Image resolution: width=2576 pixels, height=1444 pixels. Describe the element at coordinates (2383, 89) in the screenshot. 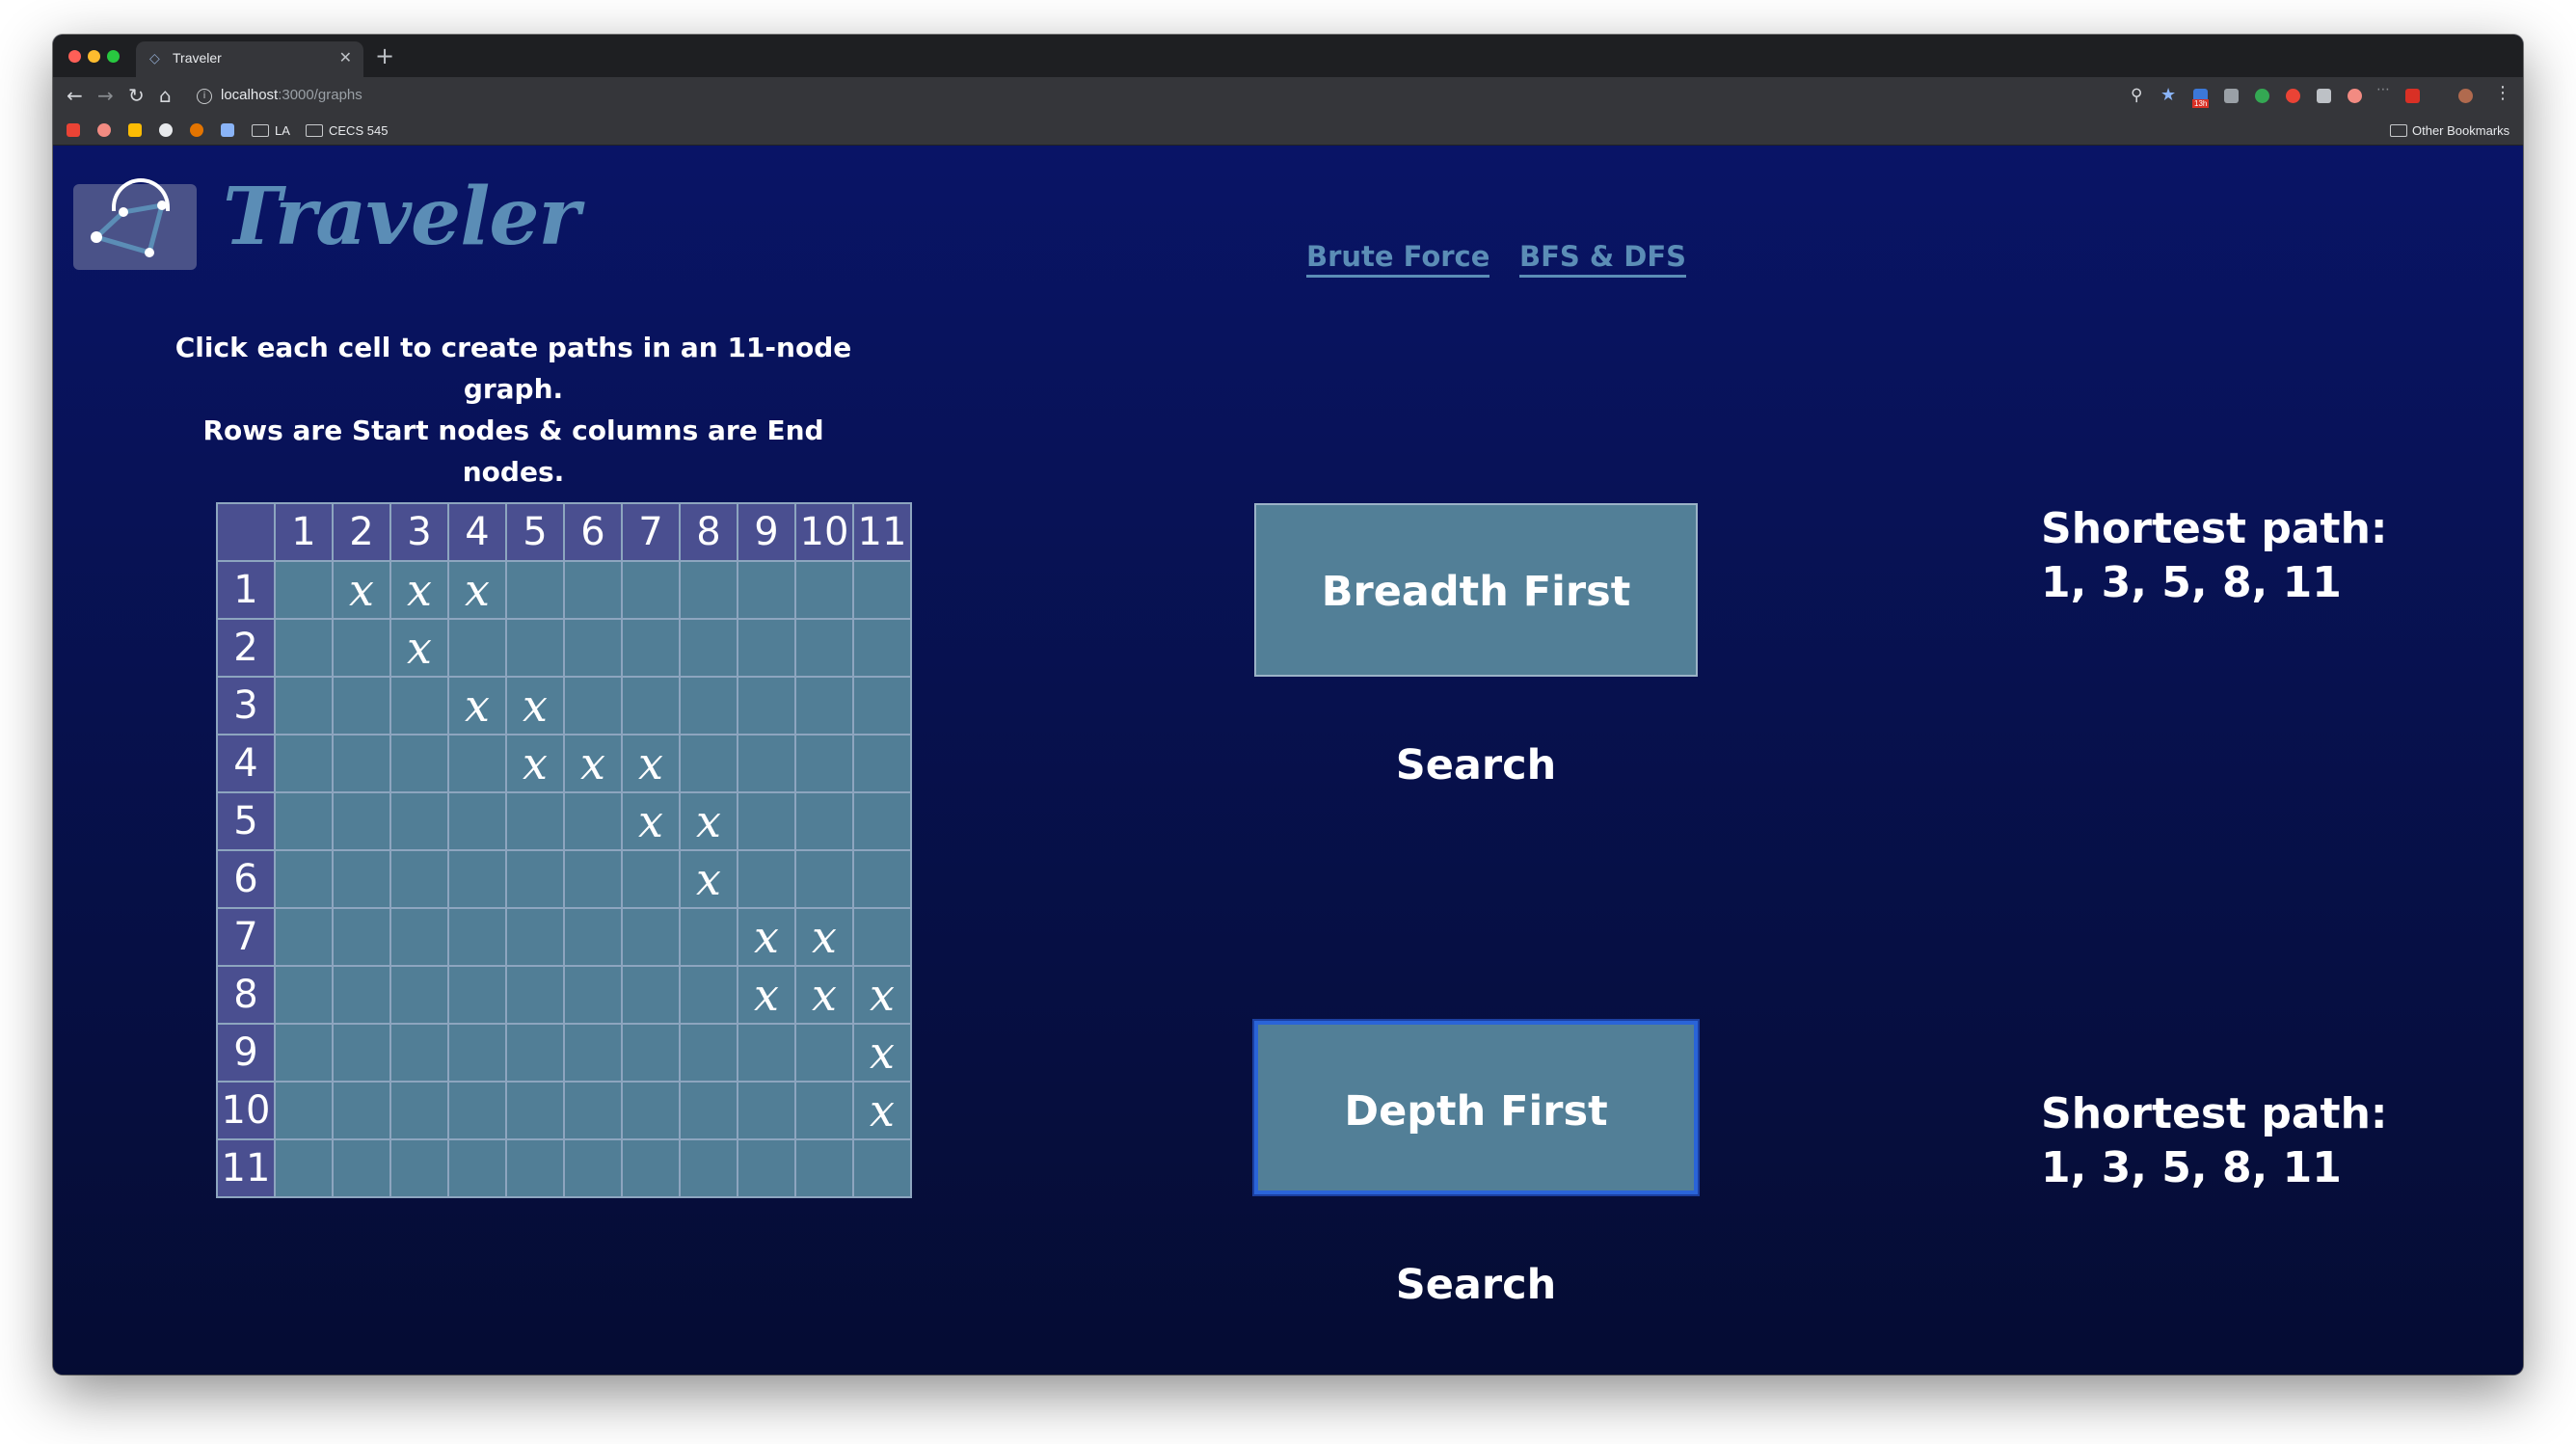

I see `extension-more-icon: ⋯` at that location.